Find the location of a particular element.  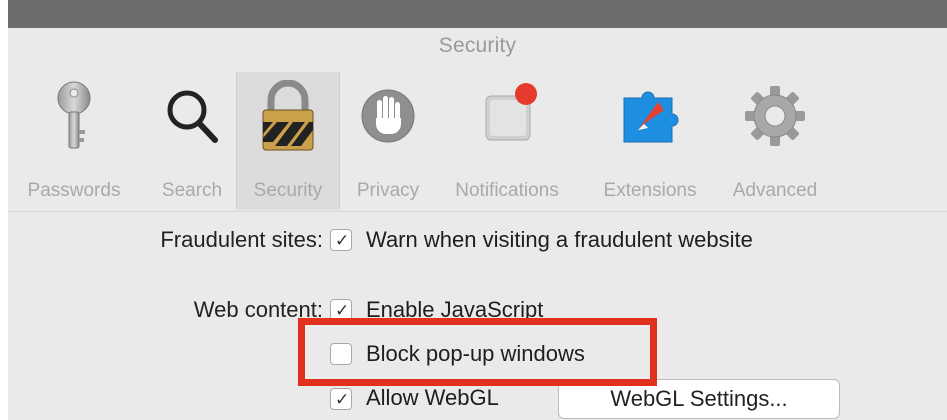

tab-notifications-label: Notifications is located at coordinates (507, 190).